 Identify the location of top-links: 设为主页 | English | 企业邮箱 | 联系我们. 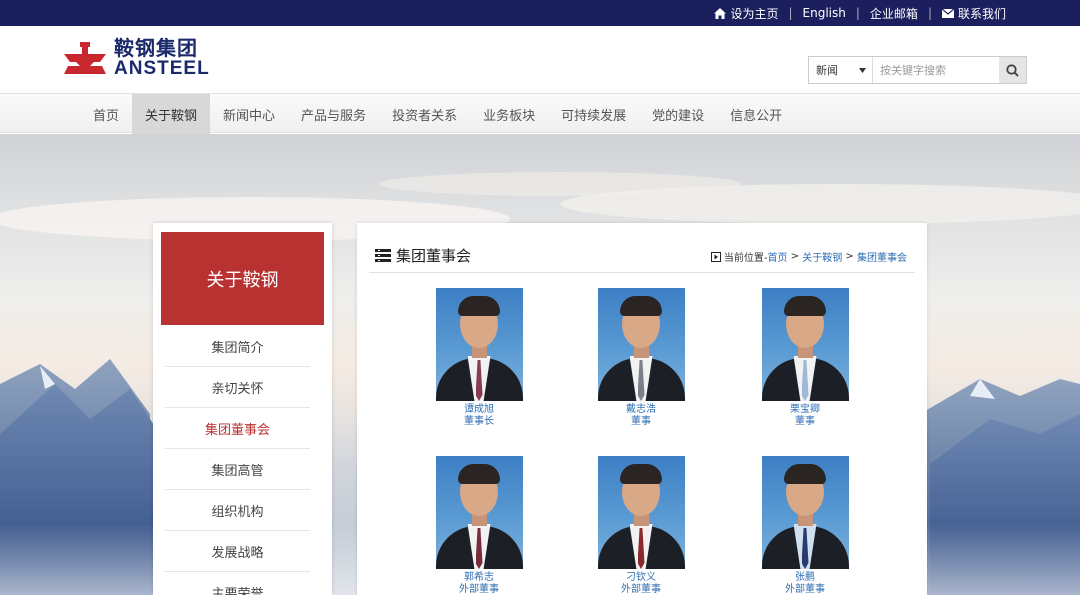
(860, 13).